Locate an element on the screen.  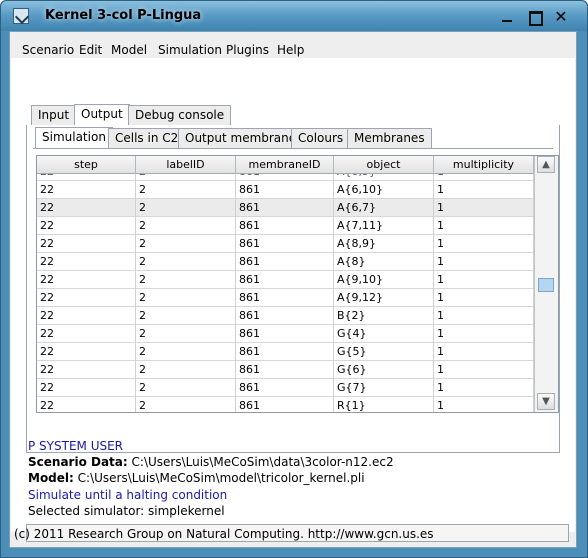
subtab-output-membrane: Output membrane is located at coordinates (241, 138).